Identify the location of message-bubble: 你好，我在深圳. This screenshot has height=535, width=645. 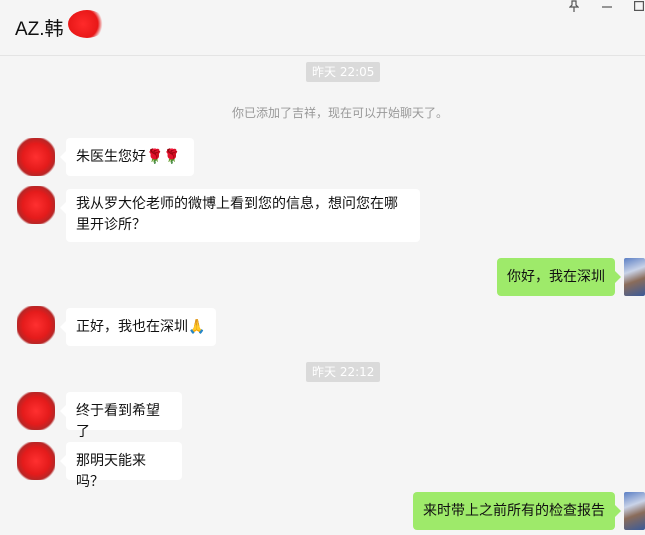
(559, 277).